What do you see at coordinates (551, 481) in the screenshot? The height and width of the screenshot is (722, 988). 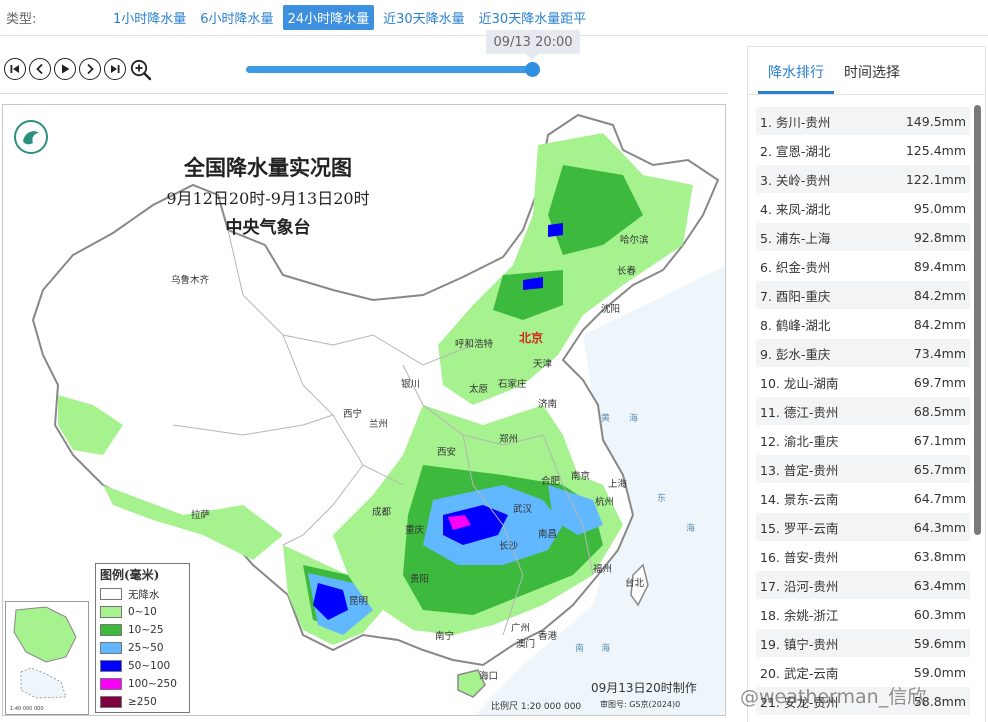 I see `city-label: 合肥` at bounding box center [551, 481].